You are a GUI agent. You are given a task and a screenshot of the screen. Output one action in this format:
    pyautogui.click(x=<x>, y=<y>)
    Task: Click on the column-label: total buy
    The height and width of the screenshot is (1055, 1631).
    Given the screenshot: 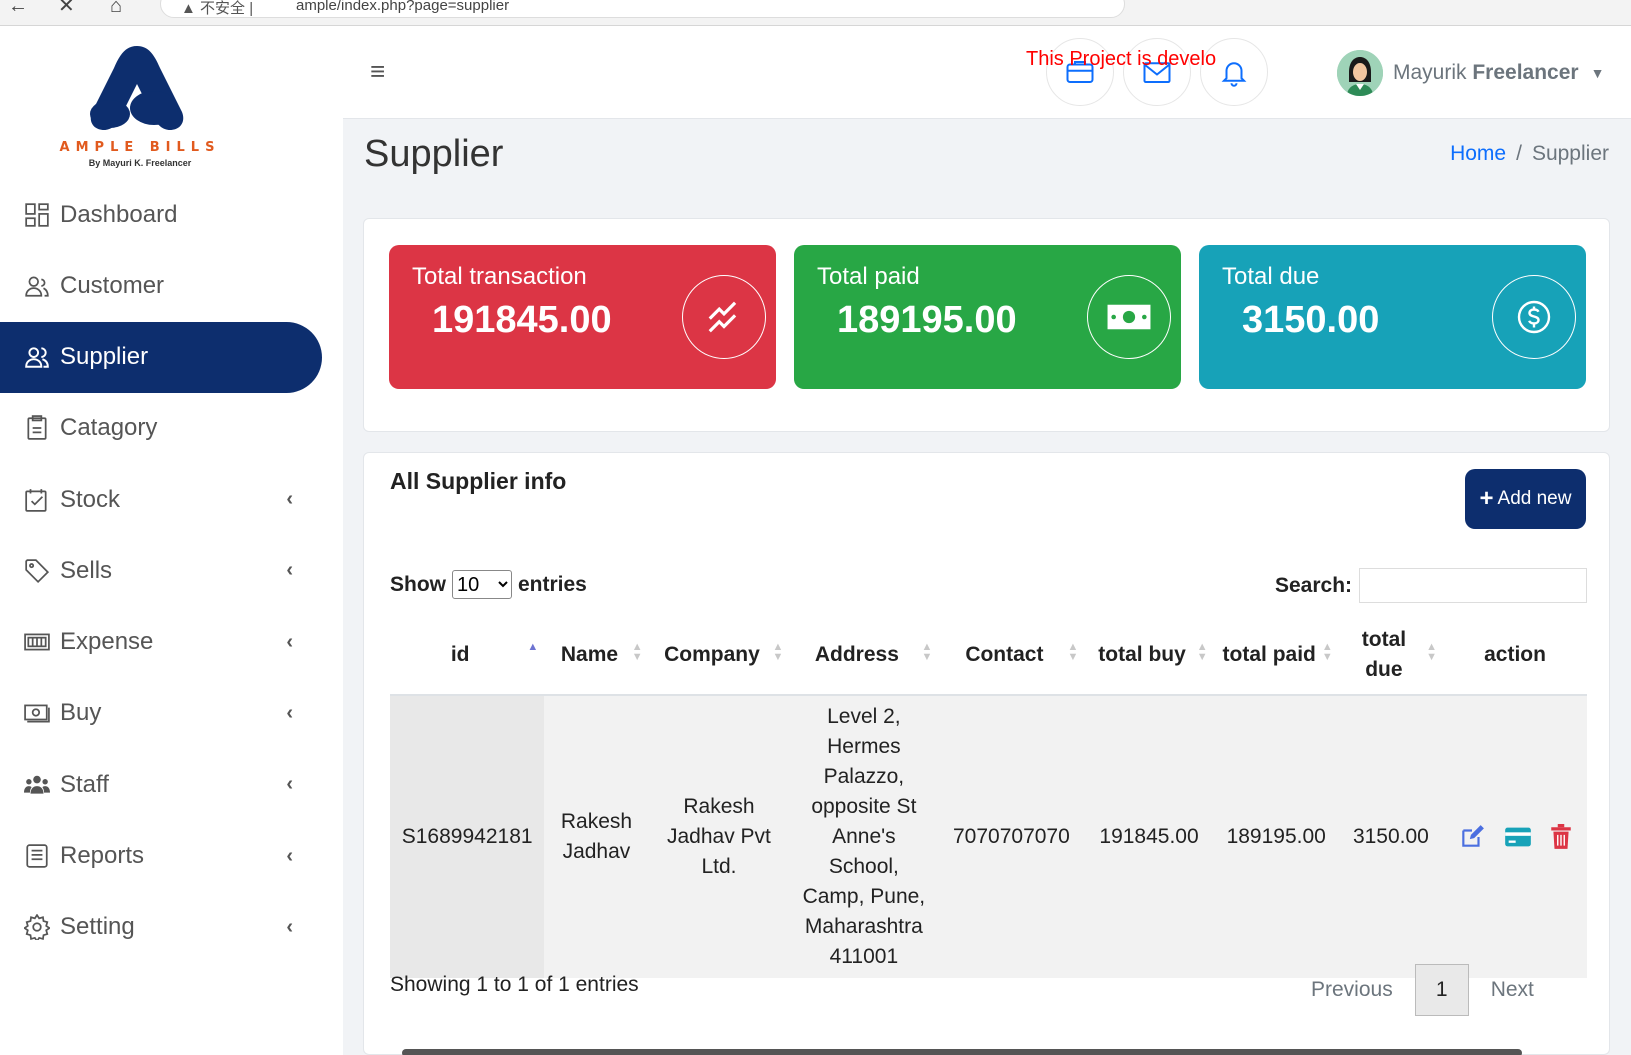 What is the action you would take?
    pyautogui.click(x=1142, y=654)
    